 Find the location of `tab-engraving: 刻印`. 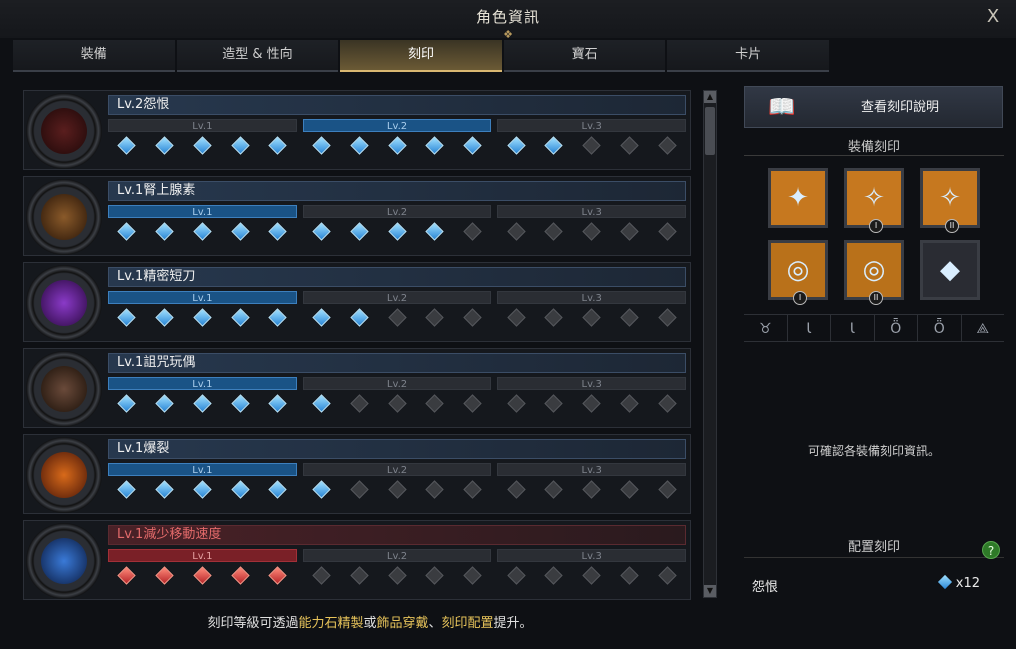

tab-engraving: 刻印 is located at coordinates (421, 56).